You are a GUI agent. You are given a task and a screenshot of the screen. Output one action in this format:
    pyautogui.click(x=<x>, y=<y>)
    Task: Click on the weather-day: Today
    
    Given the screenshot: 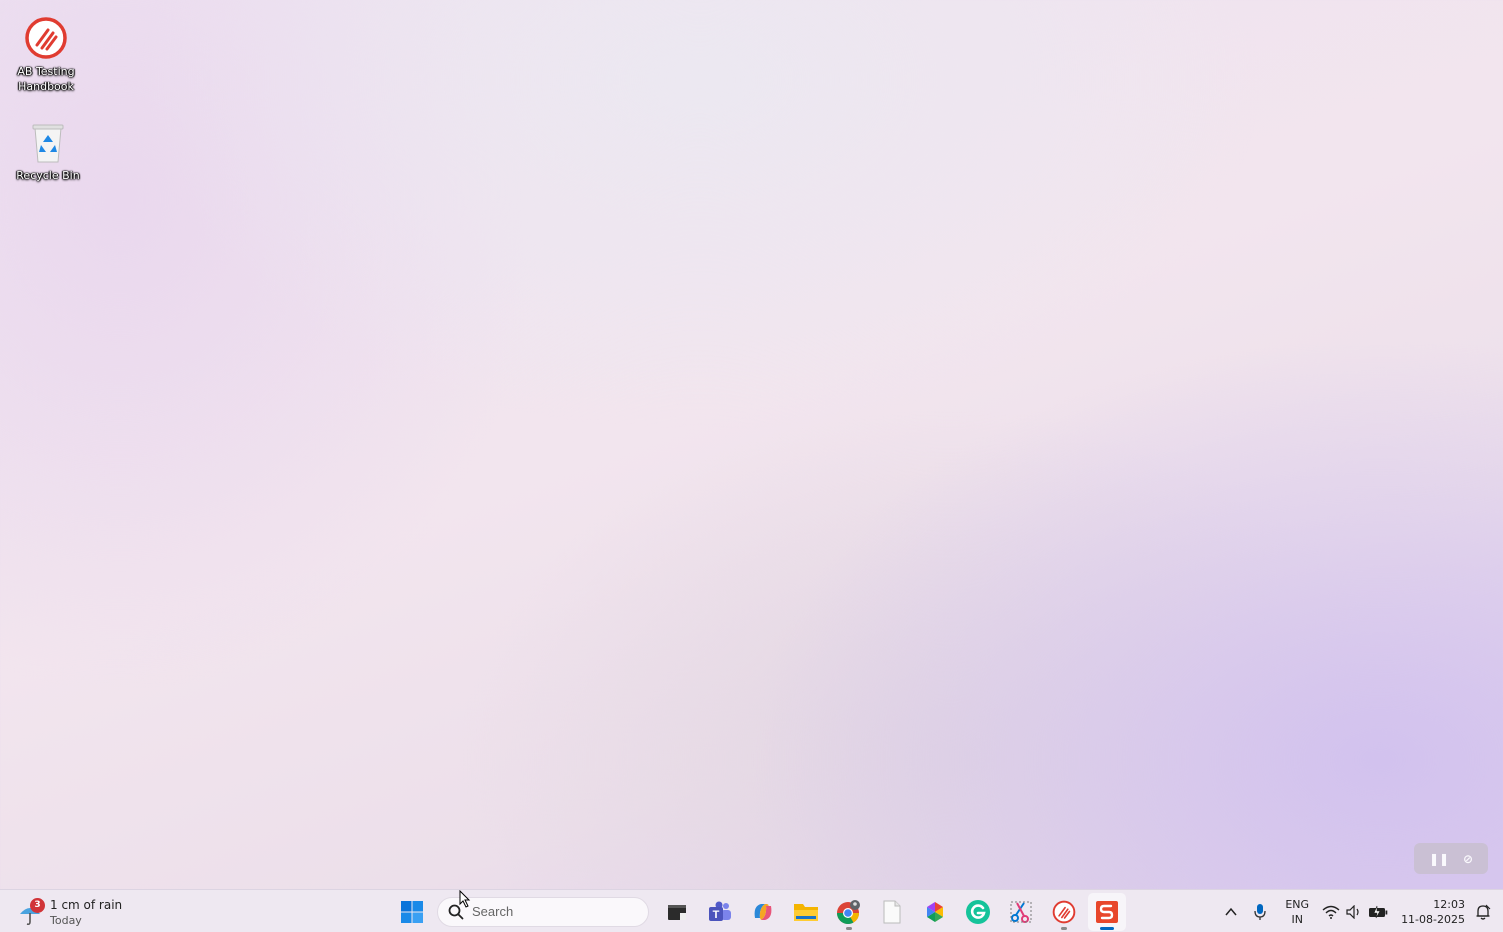 What is the action you would take?
    pyautogui.click(x=66, y=920)
    